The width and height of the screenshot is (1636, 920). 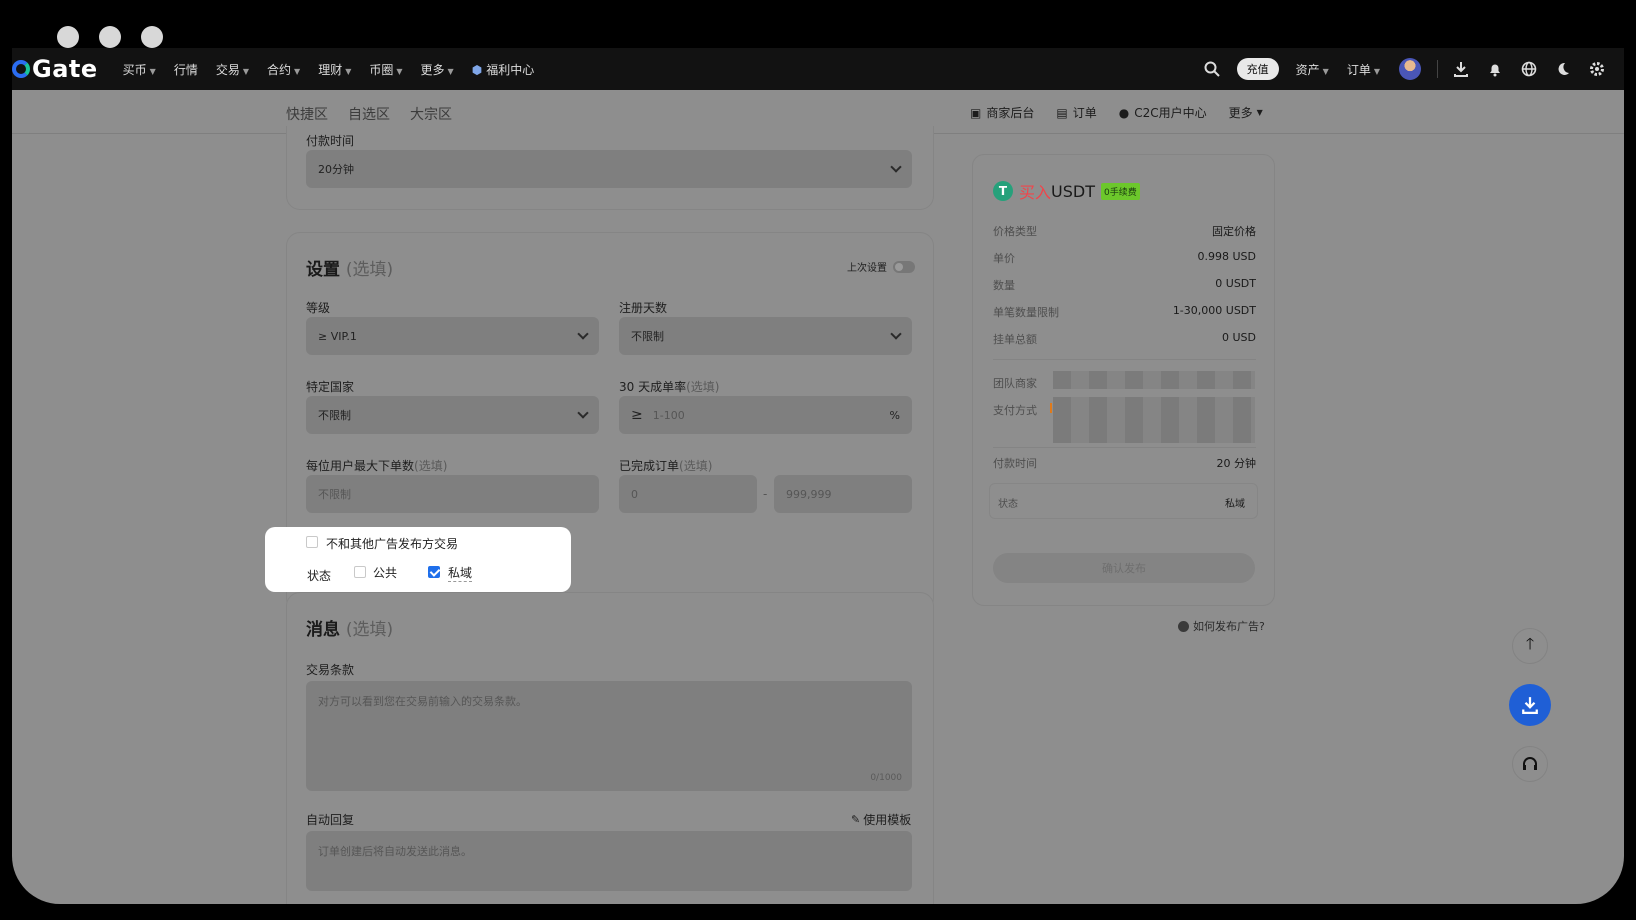 I want to click on max-orders-input: 不限制, so click(x=452, y=494).